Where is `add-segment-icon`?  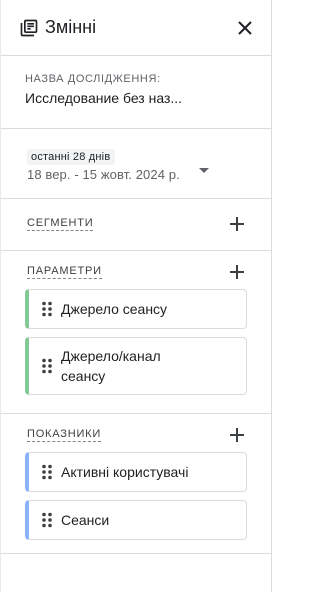
add-segment-icon is located at coordinates (237, 224).